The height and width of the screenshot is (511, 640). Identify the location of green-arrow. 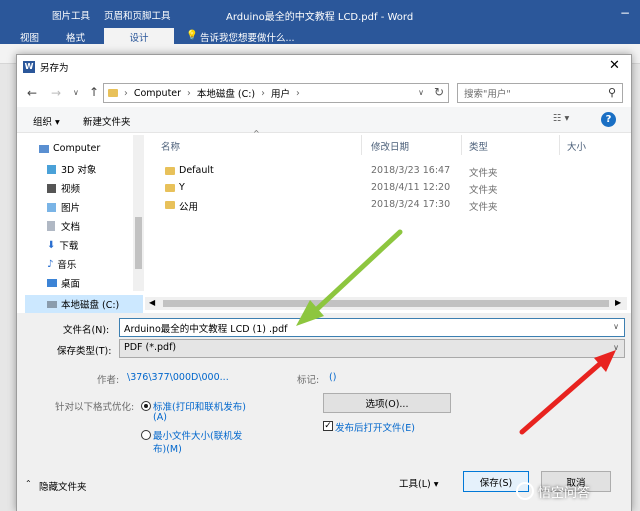
(349, 277).